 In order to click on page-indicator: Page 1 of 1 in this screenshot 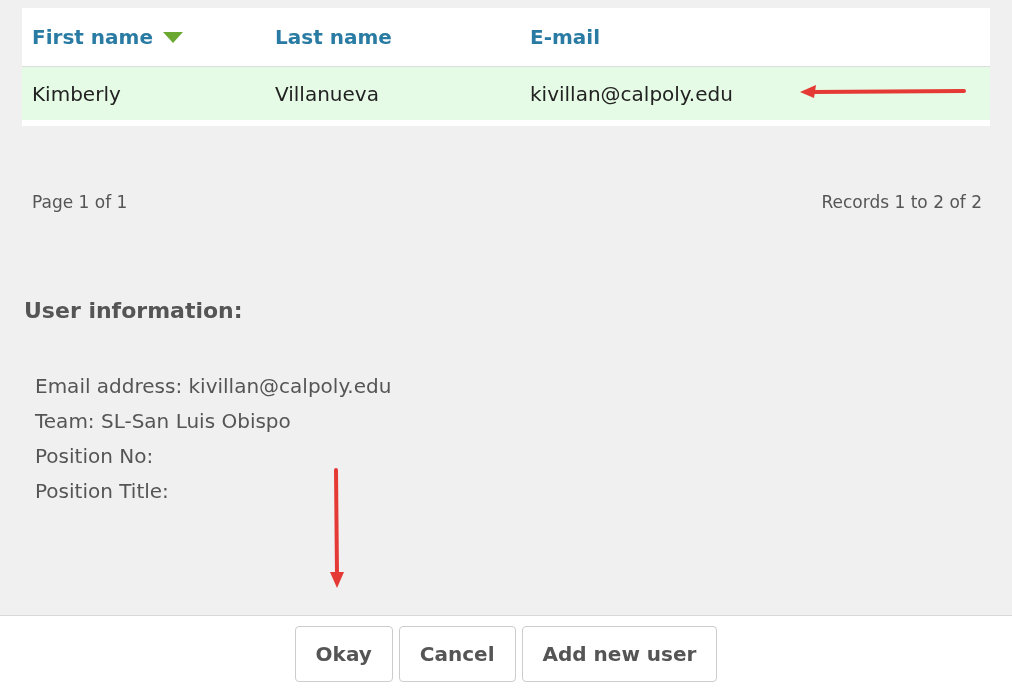, I will do `click(80, 202)`.